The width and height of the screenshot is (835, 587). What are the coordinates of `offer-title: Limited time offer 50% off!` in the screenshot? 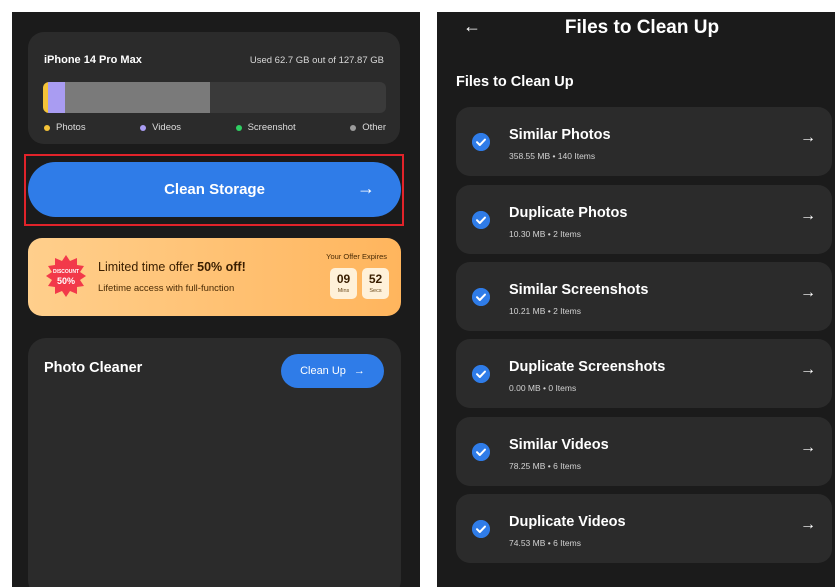 It's located at (172, 267).